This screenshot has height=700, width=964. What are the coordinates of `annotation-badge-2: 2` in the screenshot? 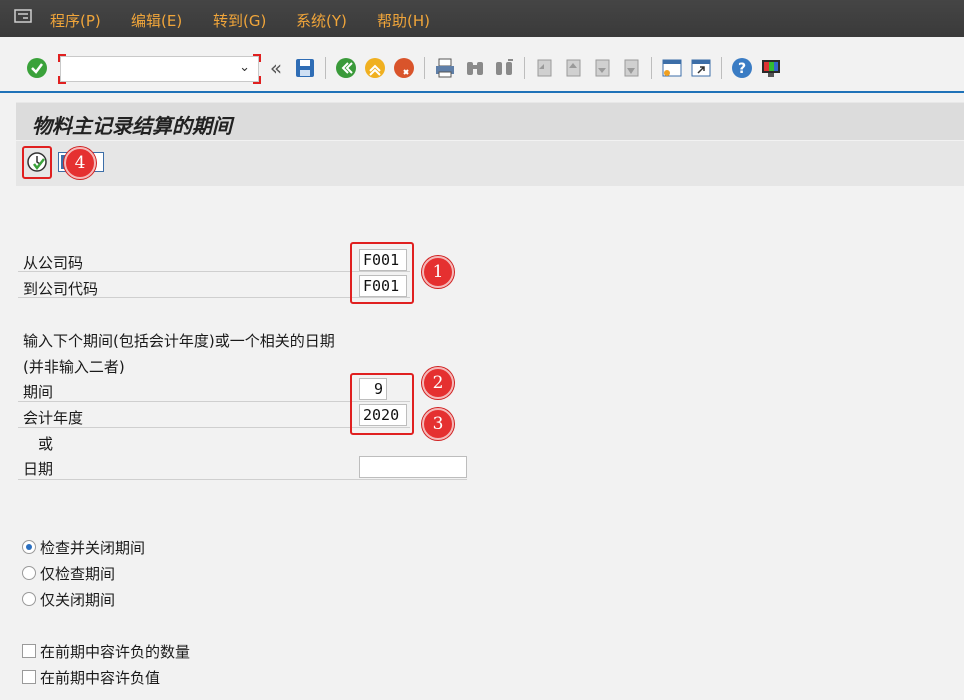 It's located at (438, 383).